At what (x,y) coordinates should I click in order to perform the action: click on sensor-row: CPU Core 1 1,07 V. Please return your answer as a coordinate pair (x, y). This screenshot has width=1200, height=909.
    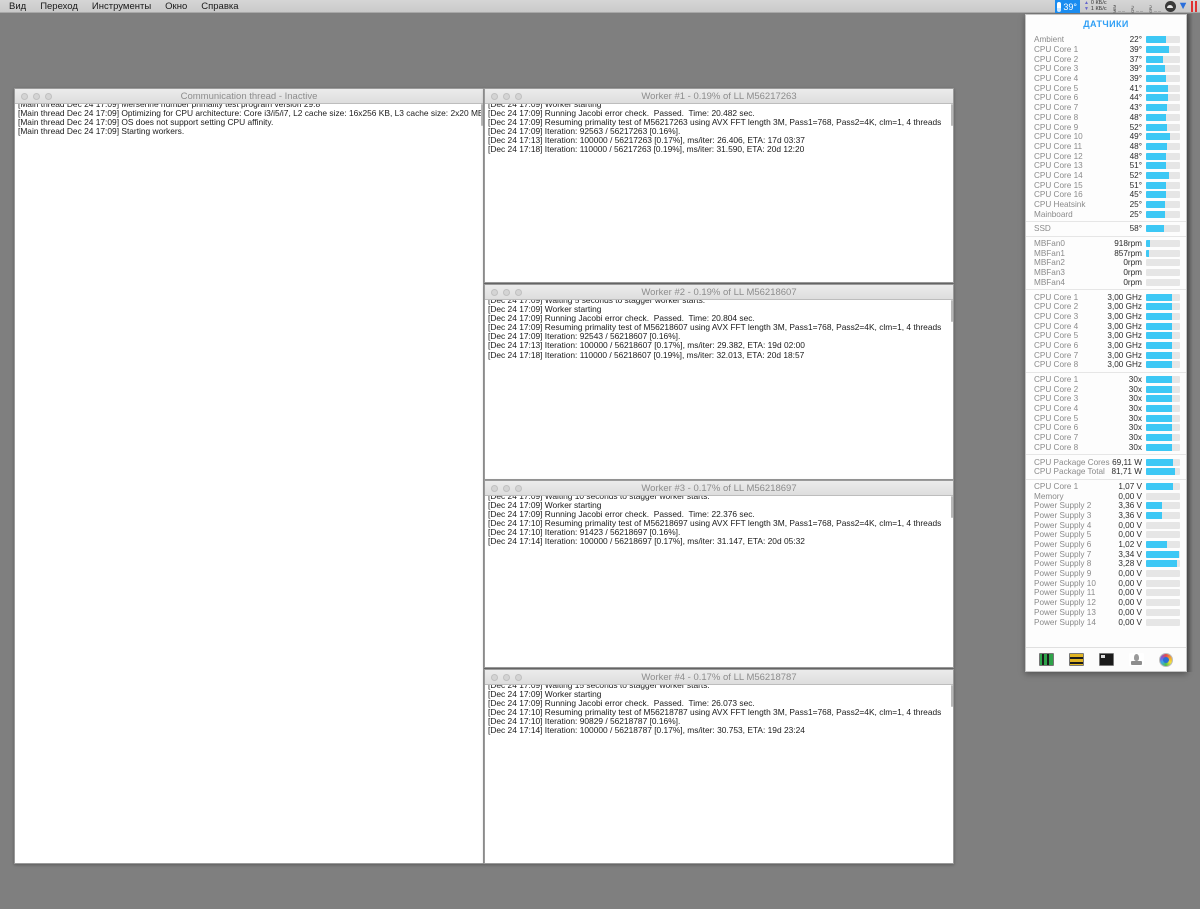
    Looking at the image, I should click on (1106, 487).